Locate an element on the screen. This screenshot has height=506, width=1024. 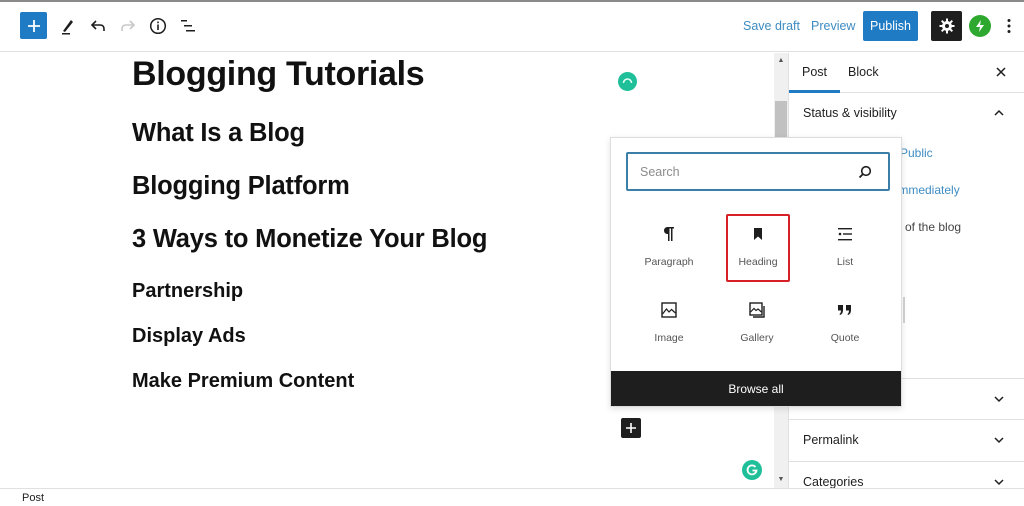
gallery-icon is located at coordinates (757, 310).